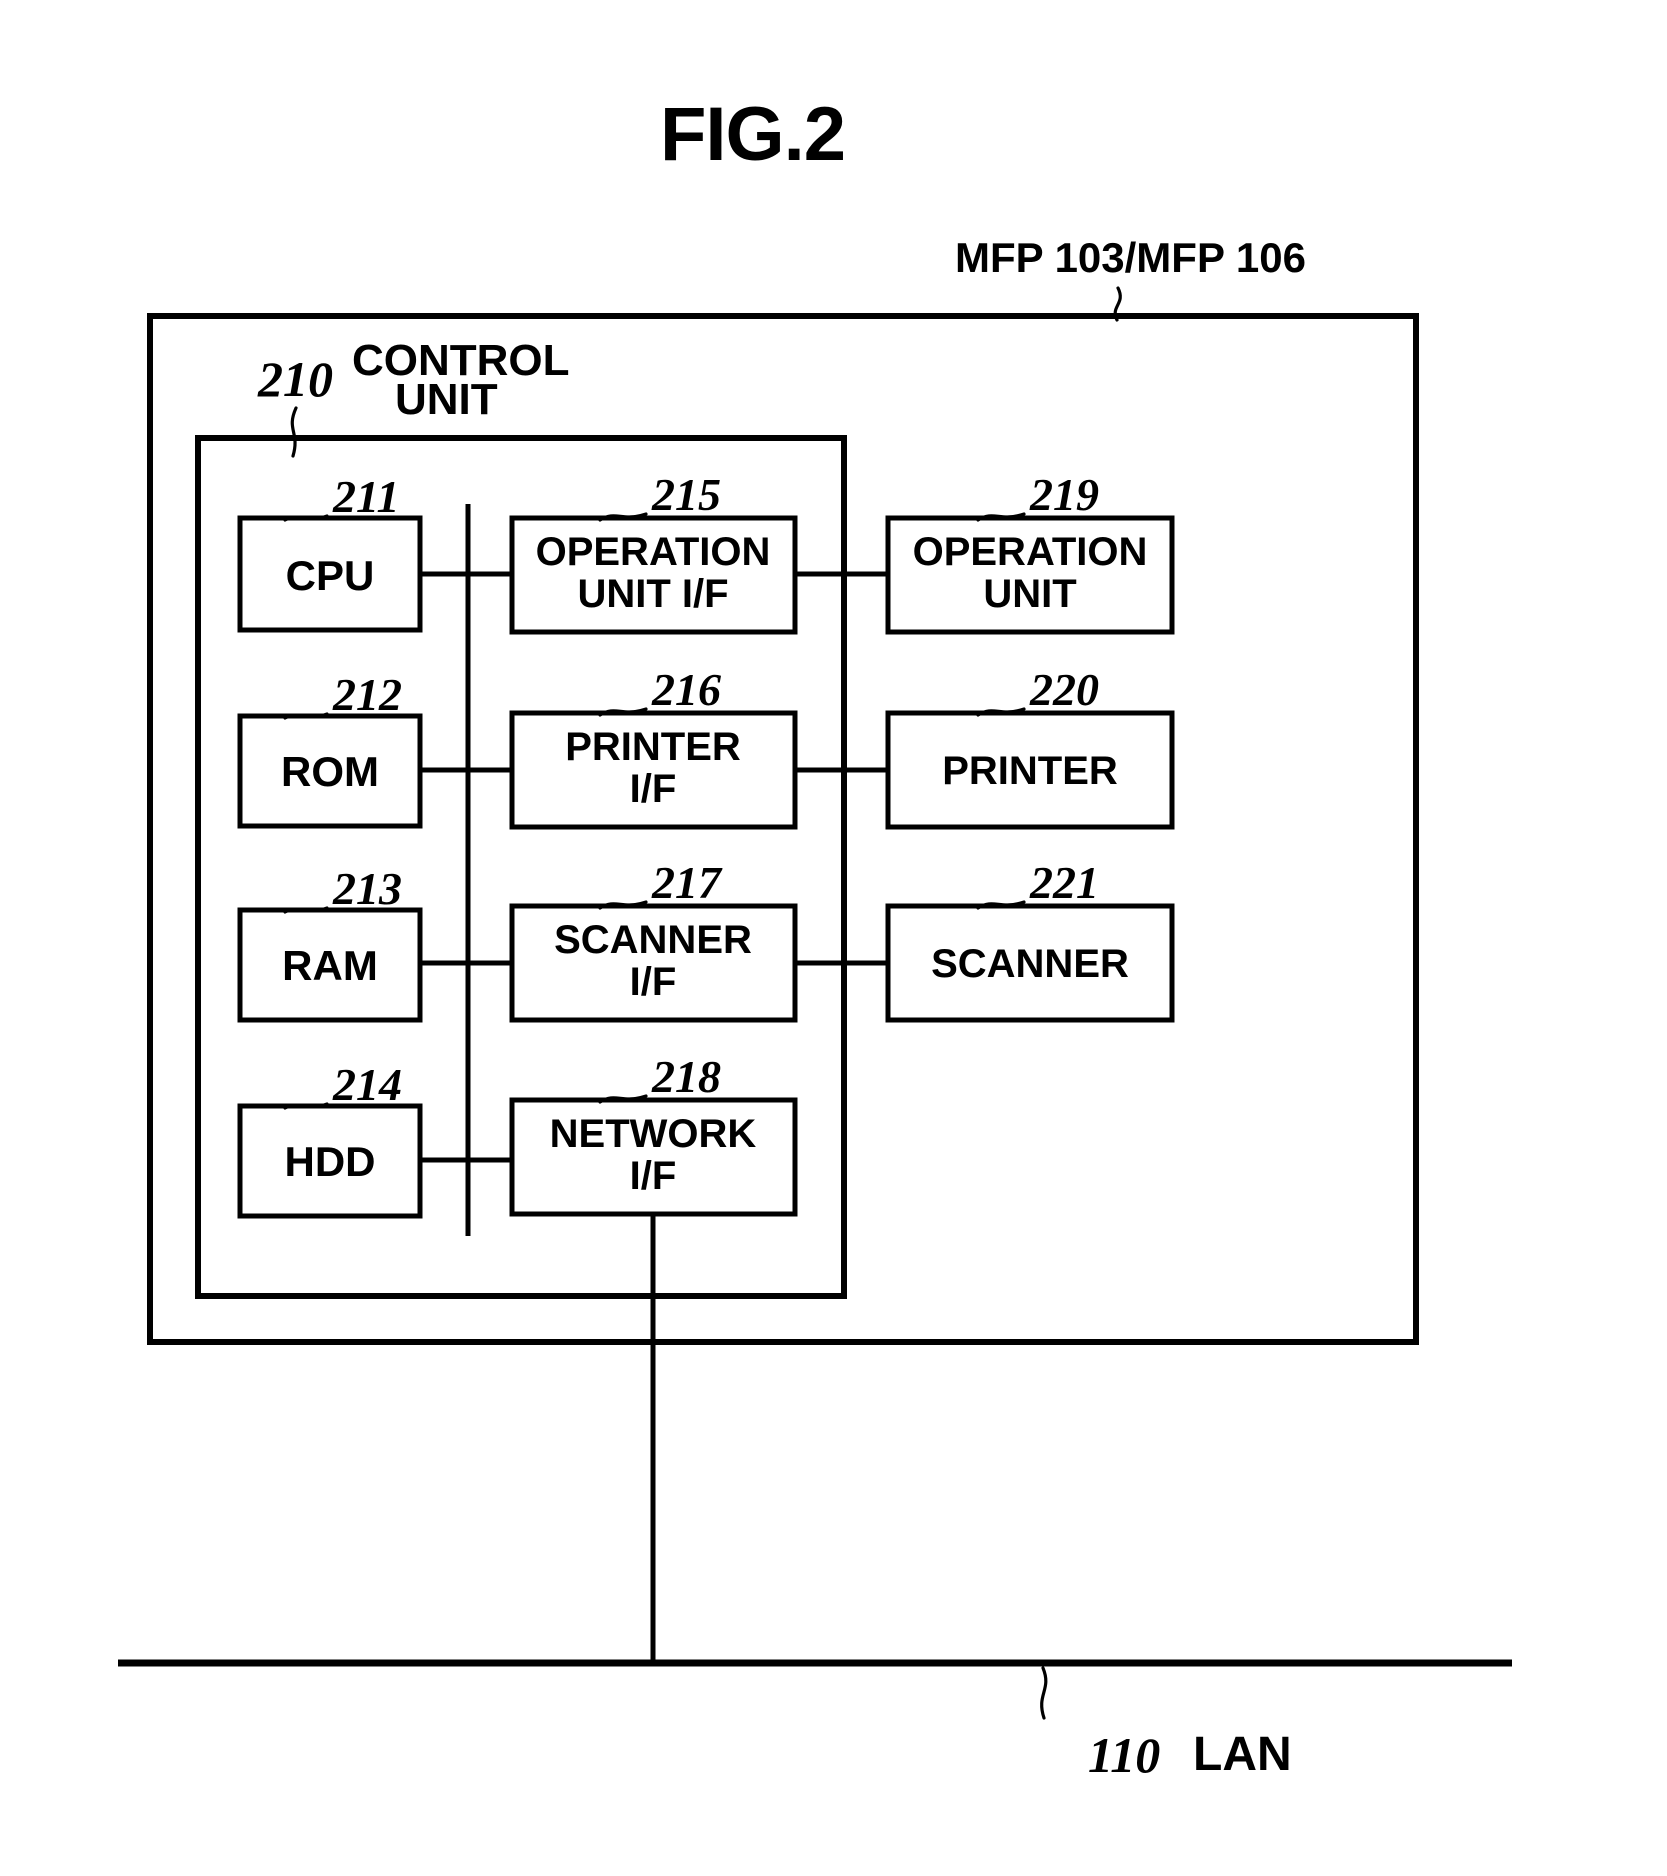  What do you see at coordinates (1064, 494) in the screenshot?
I see `operation-unit-ref: 219` at bounding box center [1064, 494].